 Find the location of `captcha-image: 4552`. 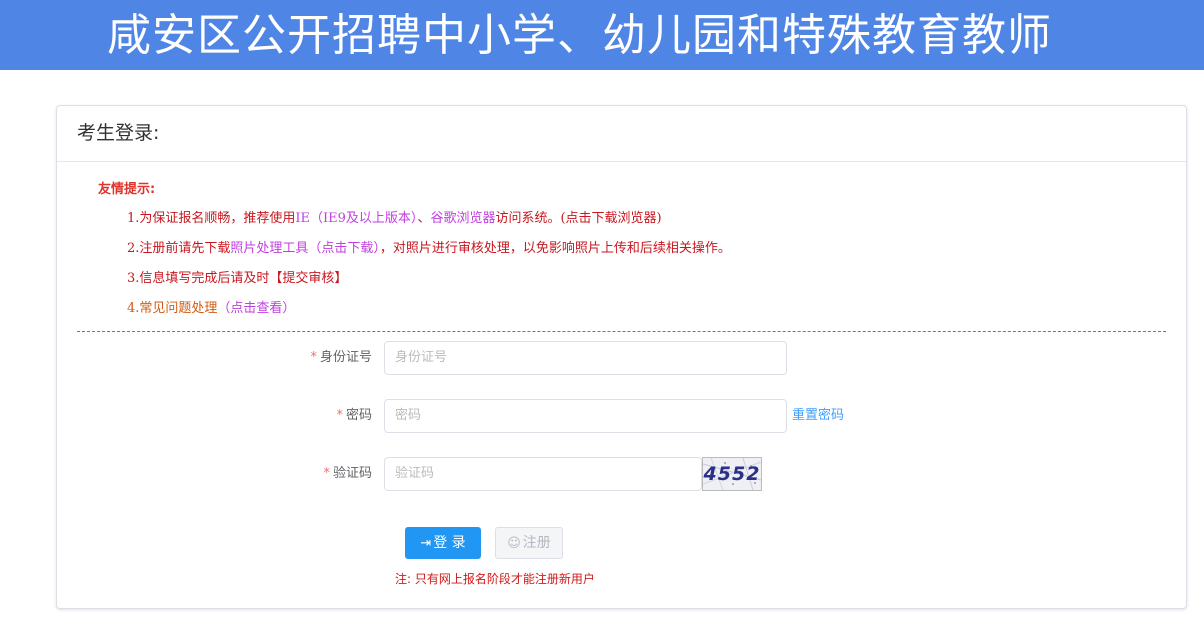

captcha-image: 4552 is located at coordinates (732, 474).